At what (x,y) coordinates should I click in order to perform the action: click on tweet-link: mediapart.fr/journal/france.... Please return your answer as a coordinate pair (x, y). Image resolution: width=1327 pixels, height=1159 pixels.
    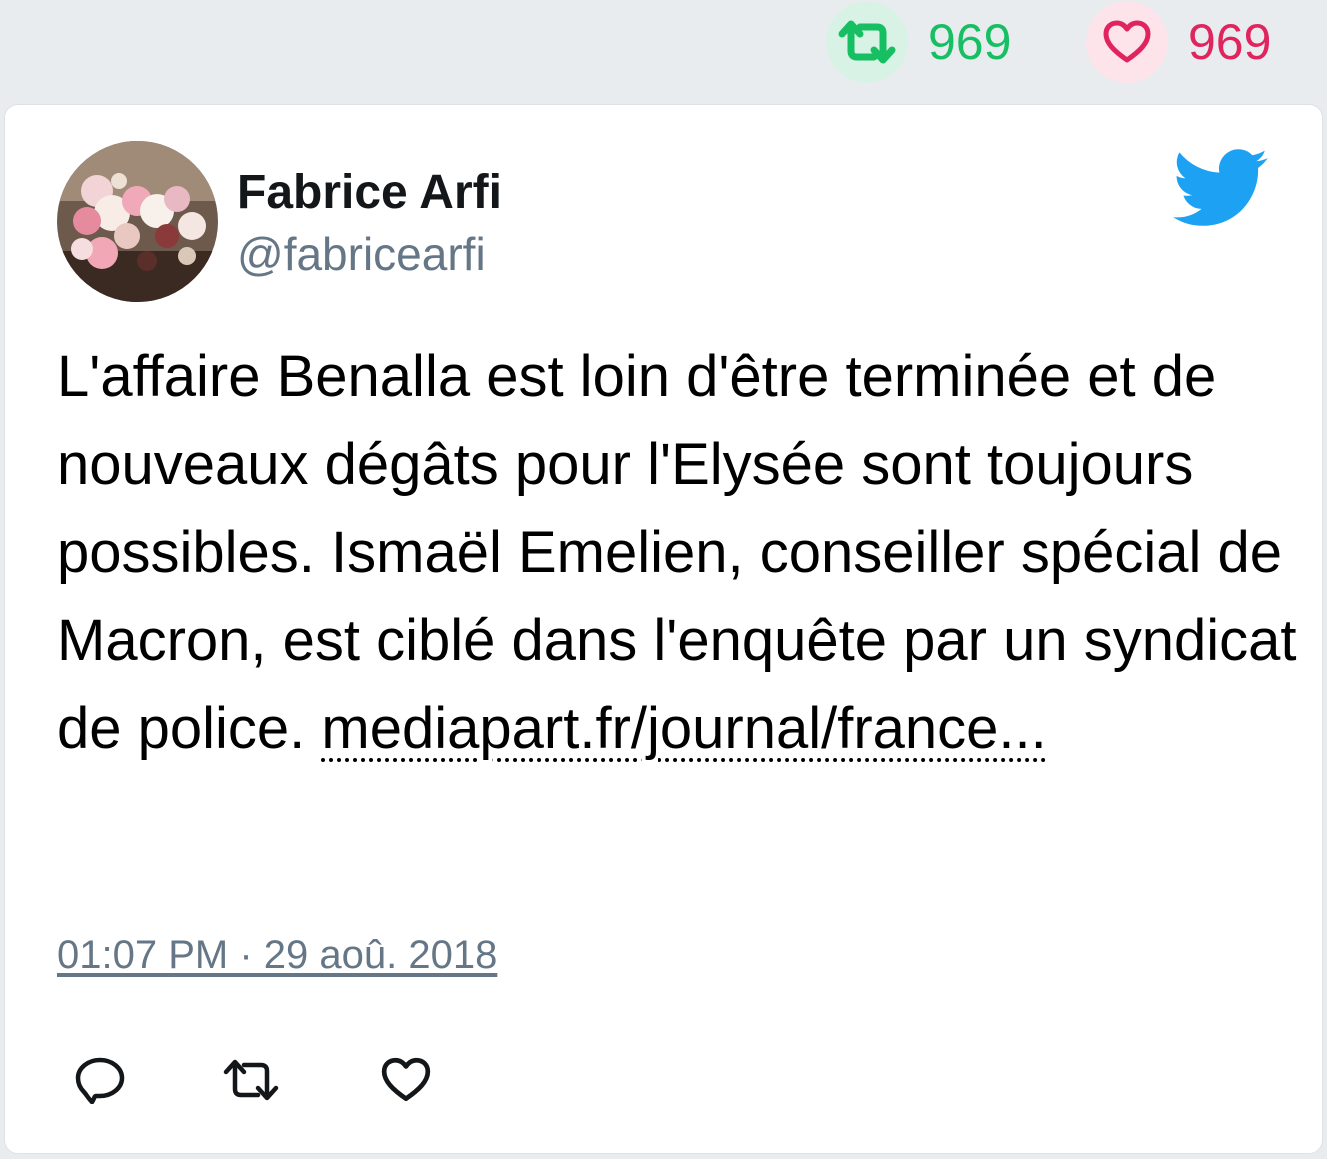
    Looking at the image, I should click on (683, 728).